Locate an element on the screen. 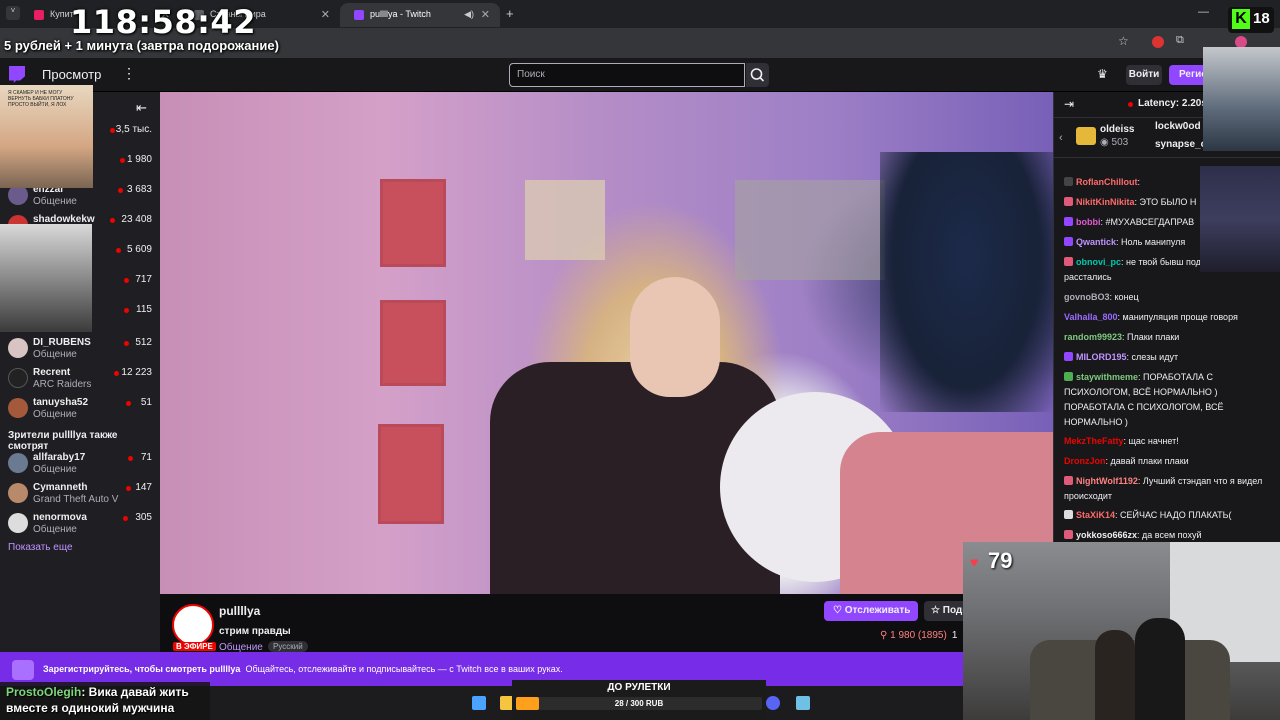  subscribe-button: ☆ Подписаться is located at coordinates (944, 611).